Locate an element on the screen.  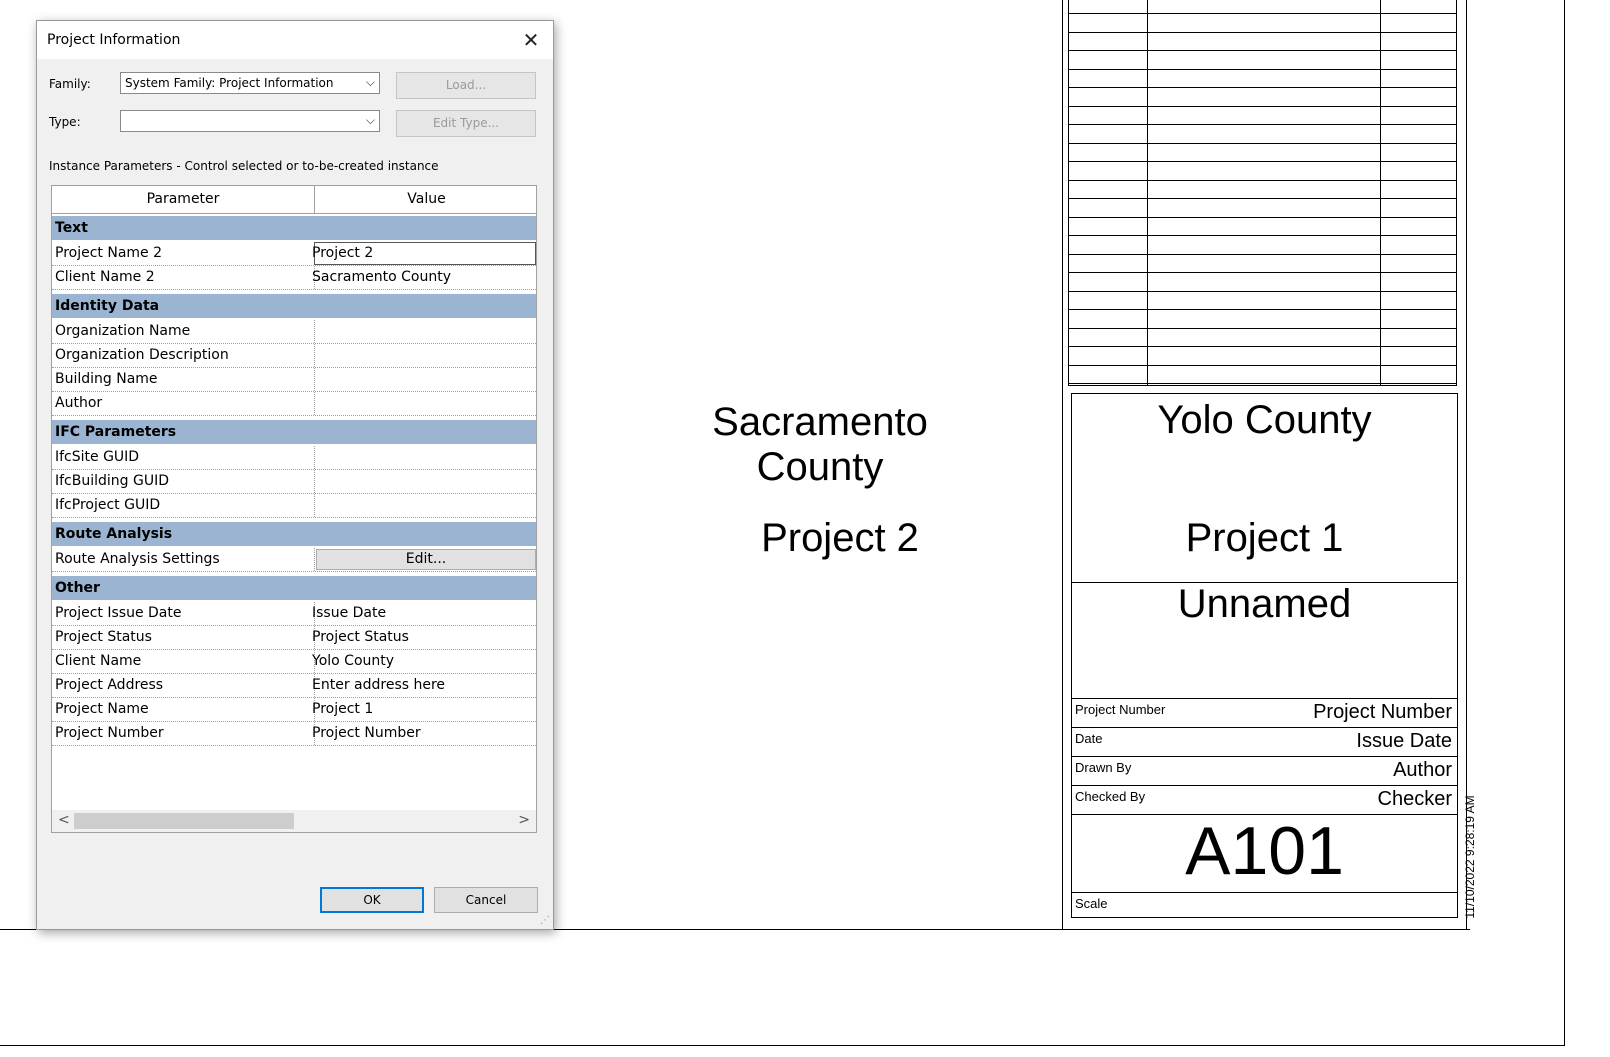
family-dropdown-value: System Family: Project Information is located at coordinates (229, 83).